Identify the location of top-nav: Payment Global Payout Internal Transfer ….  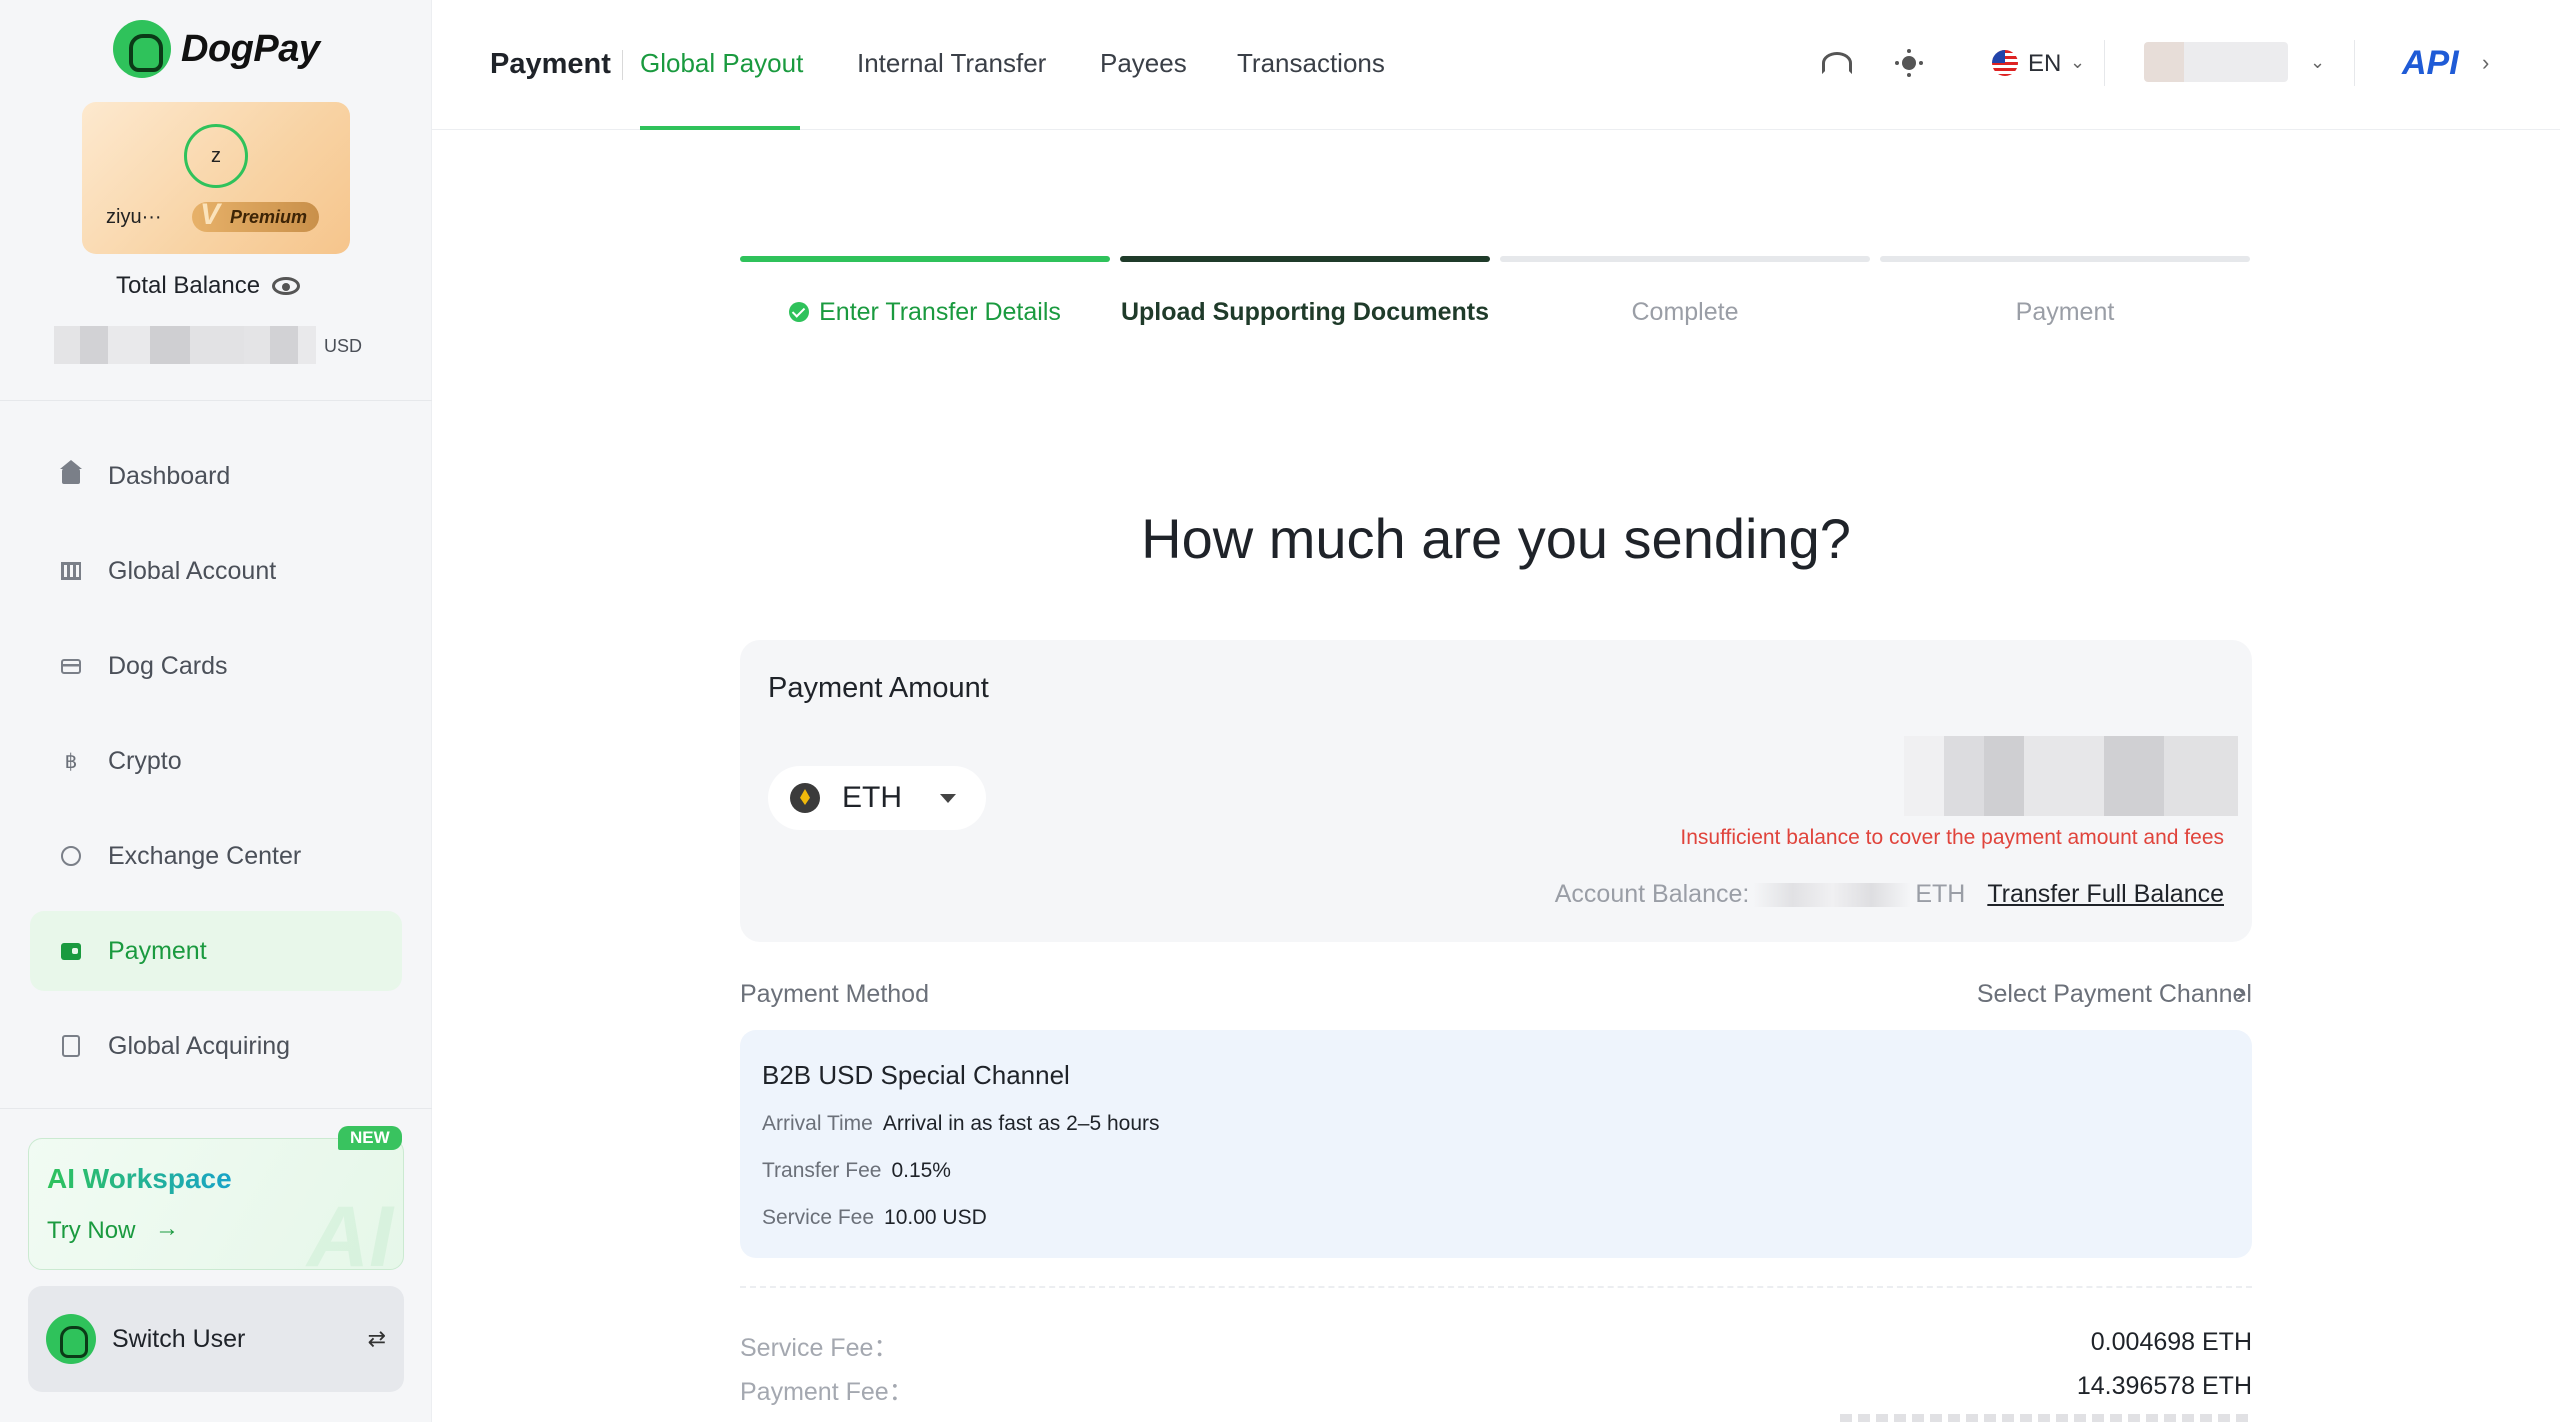
(1496, 65).